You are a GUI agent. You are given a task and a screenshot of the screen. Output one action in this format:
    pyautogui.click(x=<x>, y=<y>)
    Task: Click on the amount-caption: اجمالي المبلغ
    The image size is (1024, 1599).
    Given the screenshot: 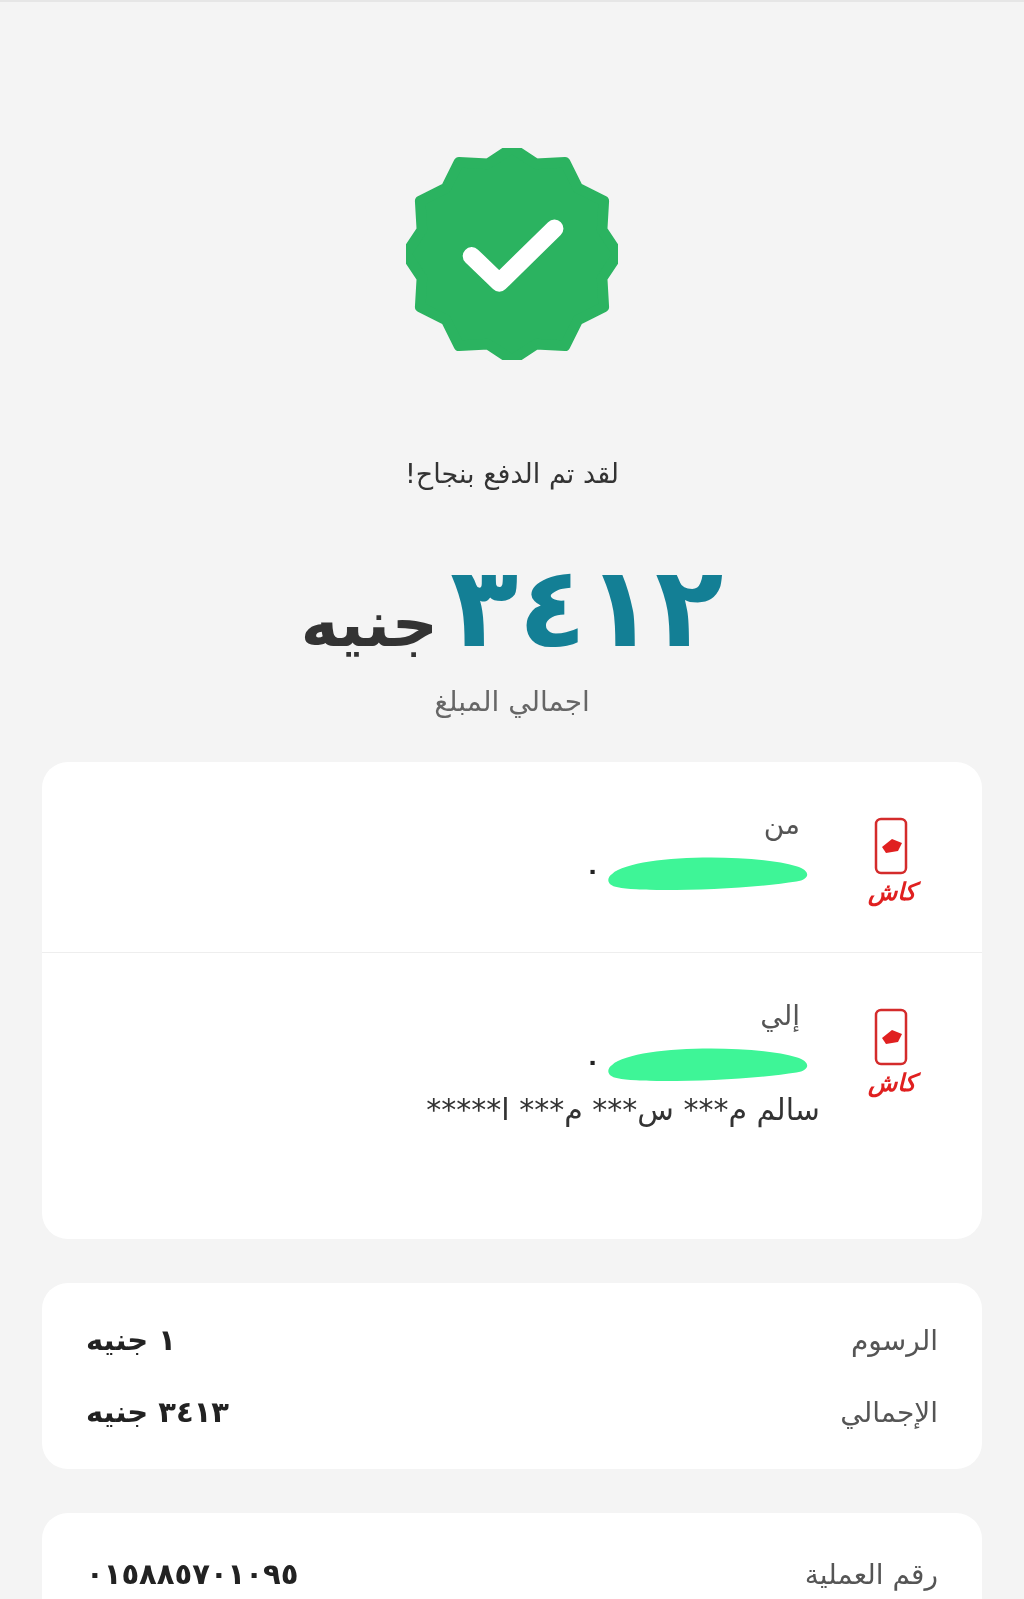 What is the action you would take?
    pyautogui.click(x=512, y=701)
    